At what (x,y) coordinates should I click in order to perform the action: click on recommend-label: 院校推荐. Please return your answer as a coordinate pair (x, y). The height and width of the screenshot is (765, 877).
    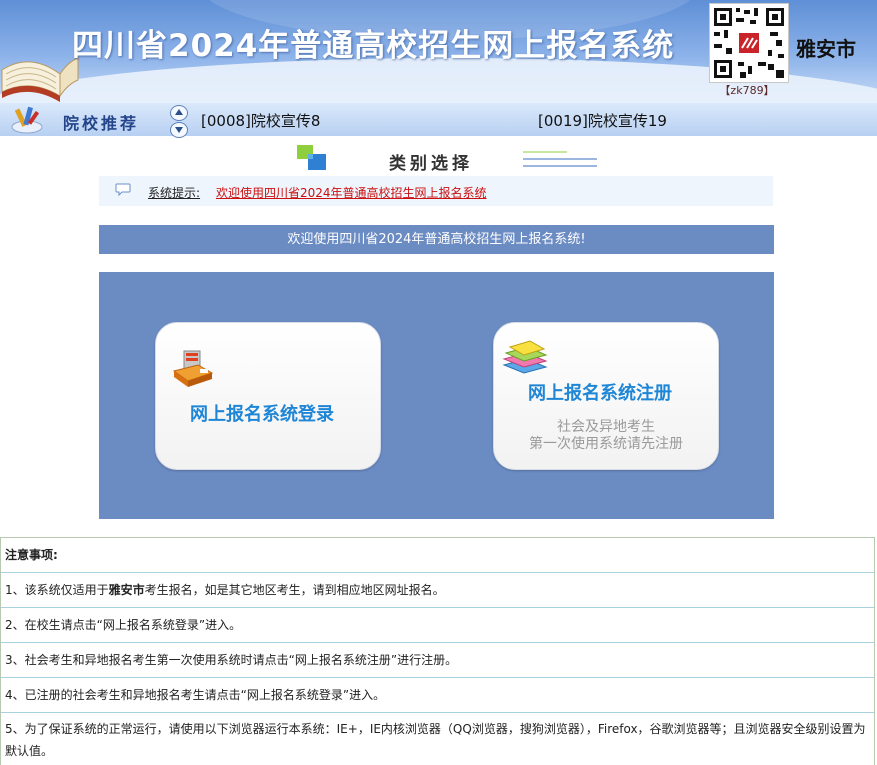
    Looking at the image, I should click on (101, 123).